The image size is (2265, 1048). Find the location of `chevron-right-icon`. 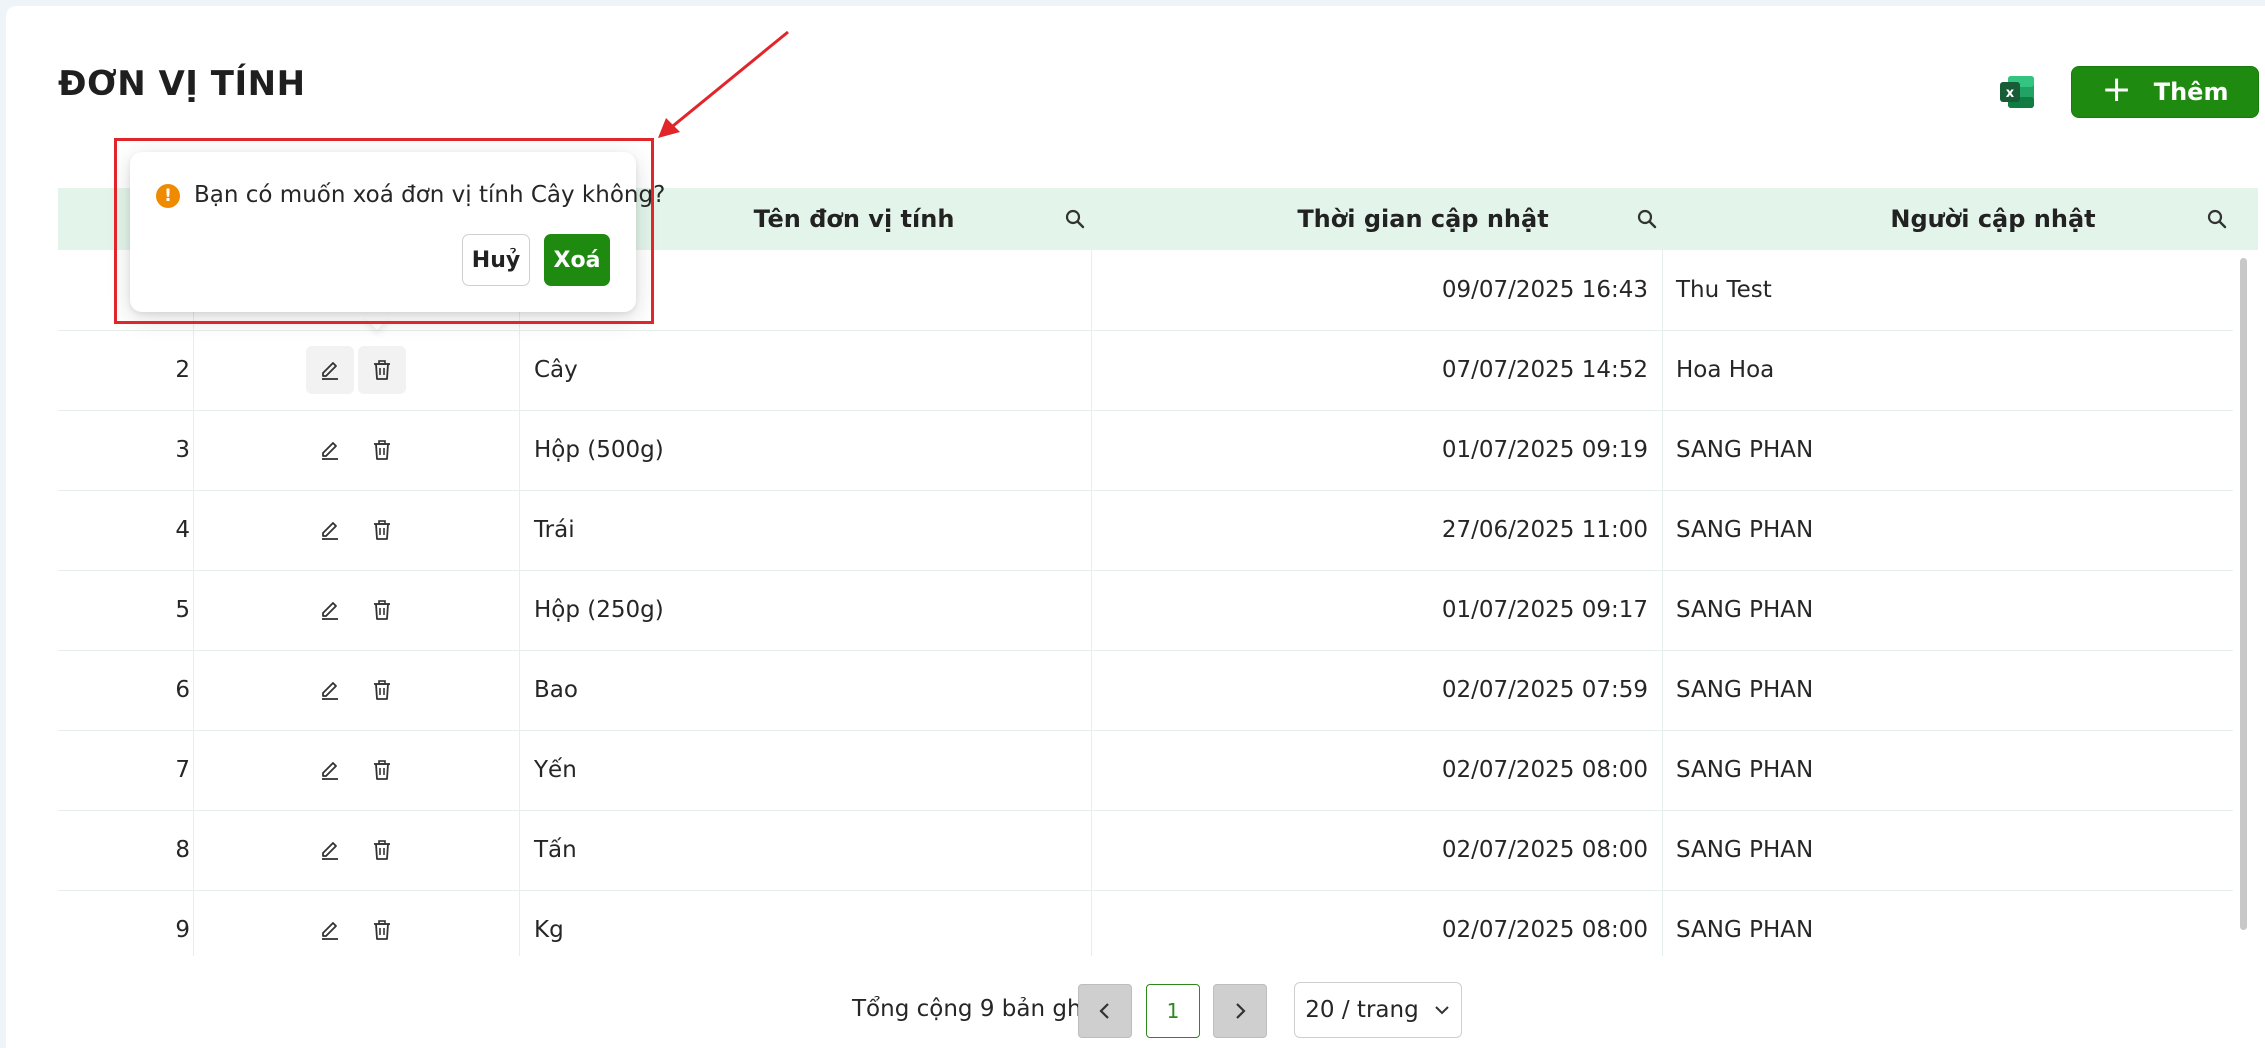

chevron-right-icon is located at coordinates (1241, 1011).